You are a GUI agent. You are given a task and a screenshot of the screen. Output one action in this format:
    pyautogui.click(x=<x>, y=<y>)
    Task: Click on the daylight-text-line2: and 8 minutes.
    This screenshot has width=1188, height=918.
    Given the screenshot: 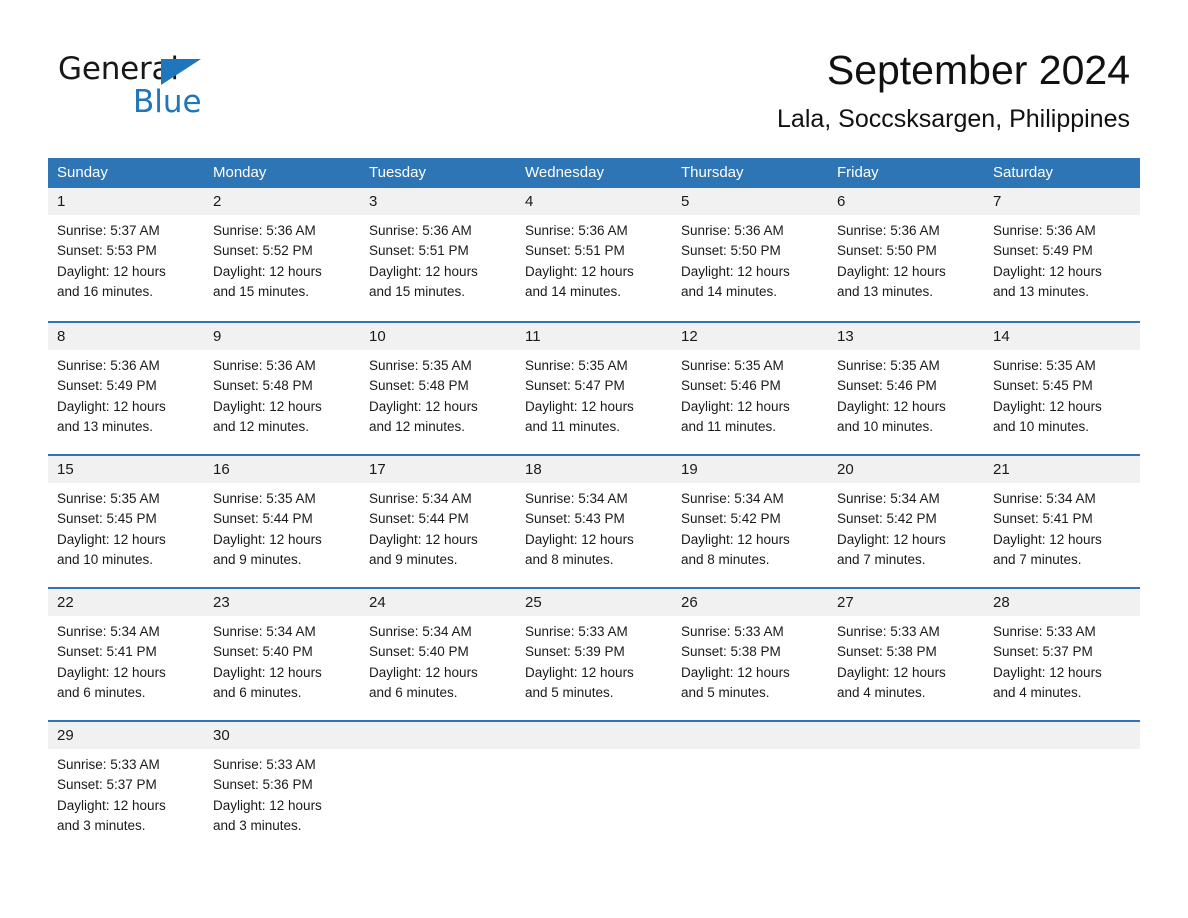 What is the action you would take?
    pyautogui.click(x=569, y=559)
    